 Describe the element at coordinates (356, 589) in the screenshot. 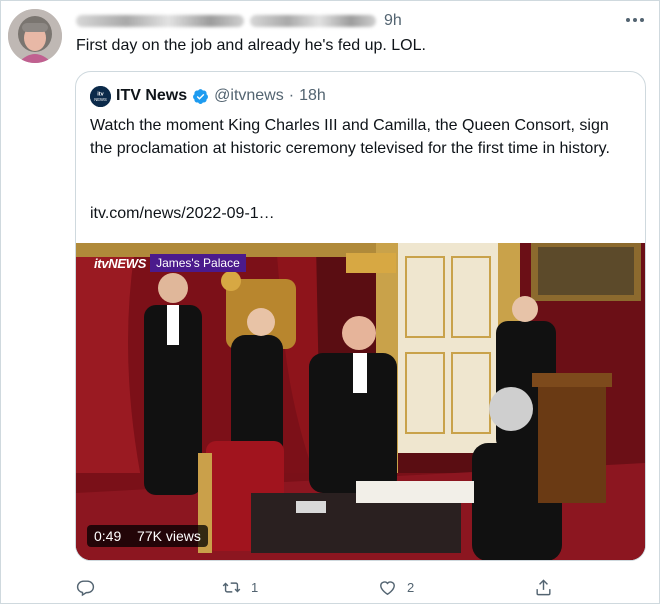

I see `tweet-actions: 1 2` at that location.